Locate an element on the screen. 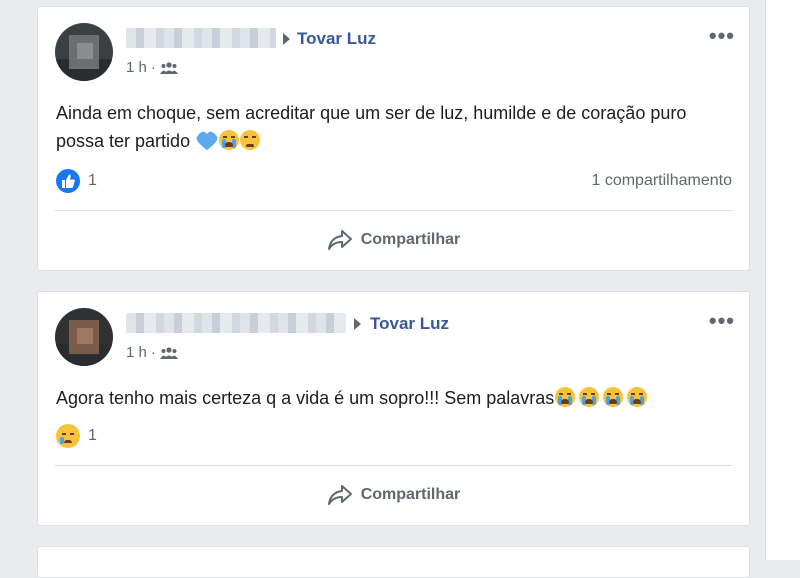  right-scroll-area is located at coordinates (782, 280).